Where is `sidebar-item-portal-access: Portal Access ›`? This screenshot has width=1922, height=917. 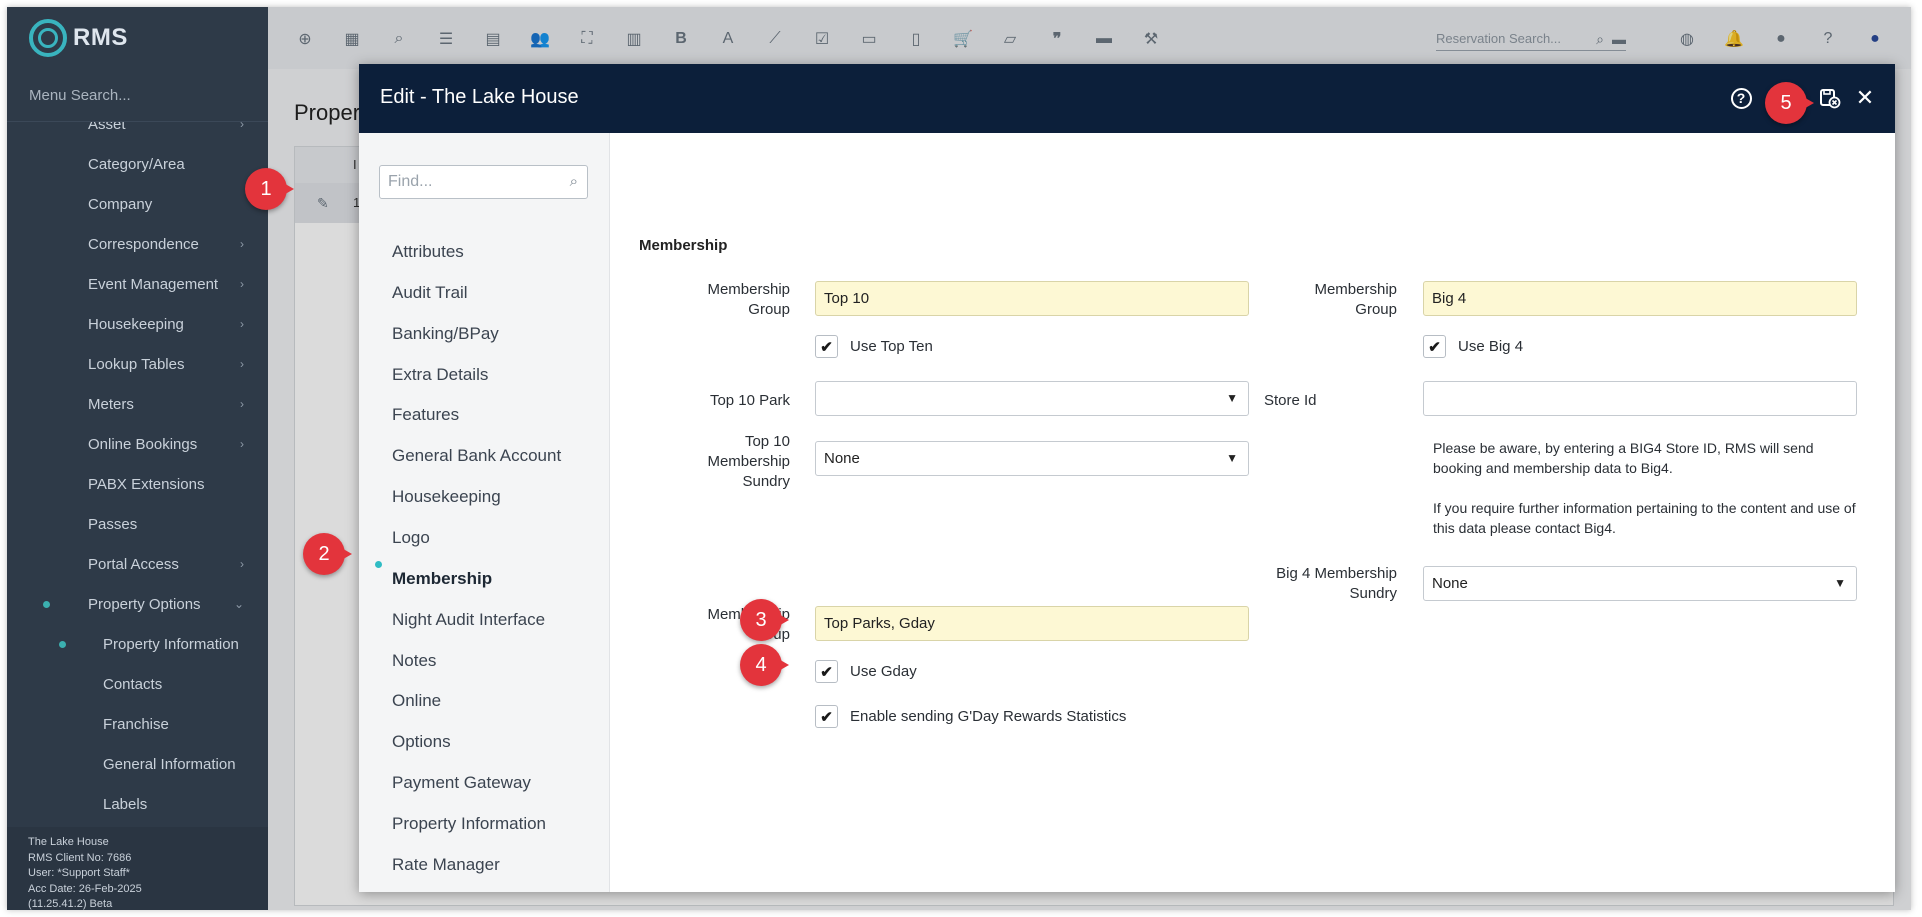
sidebar-item-portal-access: Portal Access › is located at coordinates (137, 564).